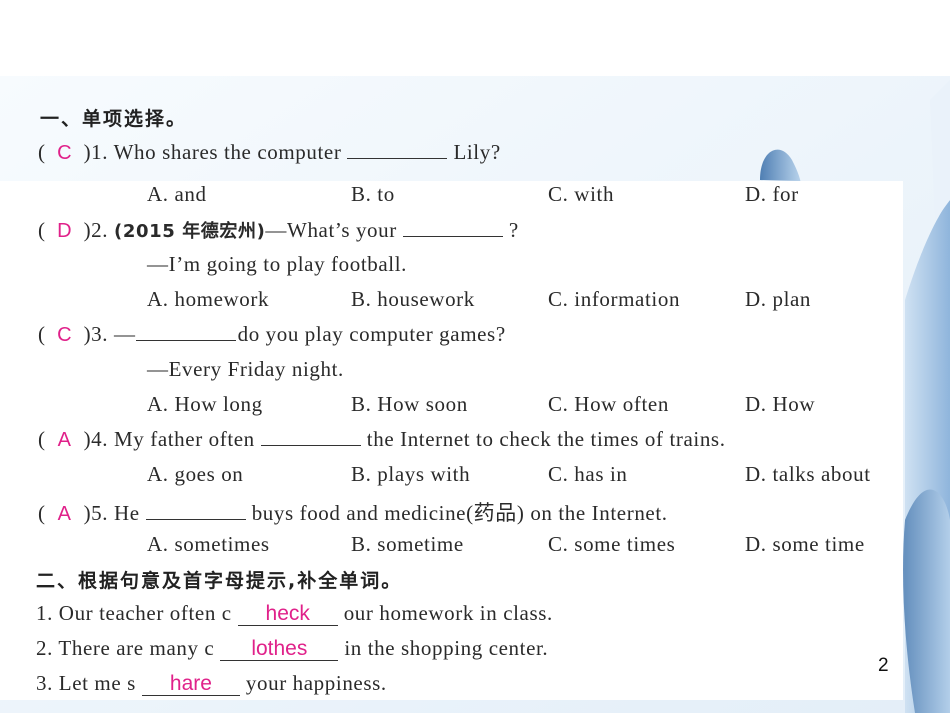 Image resolution: width=950 pixels, height=713 pixels. What do you see at coordinates (190, 231) in the screenshot?
I see `question-source: (2015 年德宏州)` at bounding box center [190, 231].